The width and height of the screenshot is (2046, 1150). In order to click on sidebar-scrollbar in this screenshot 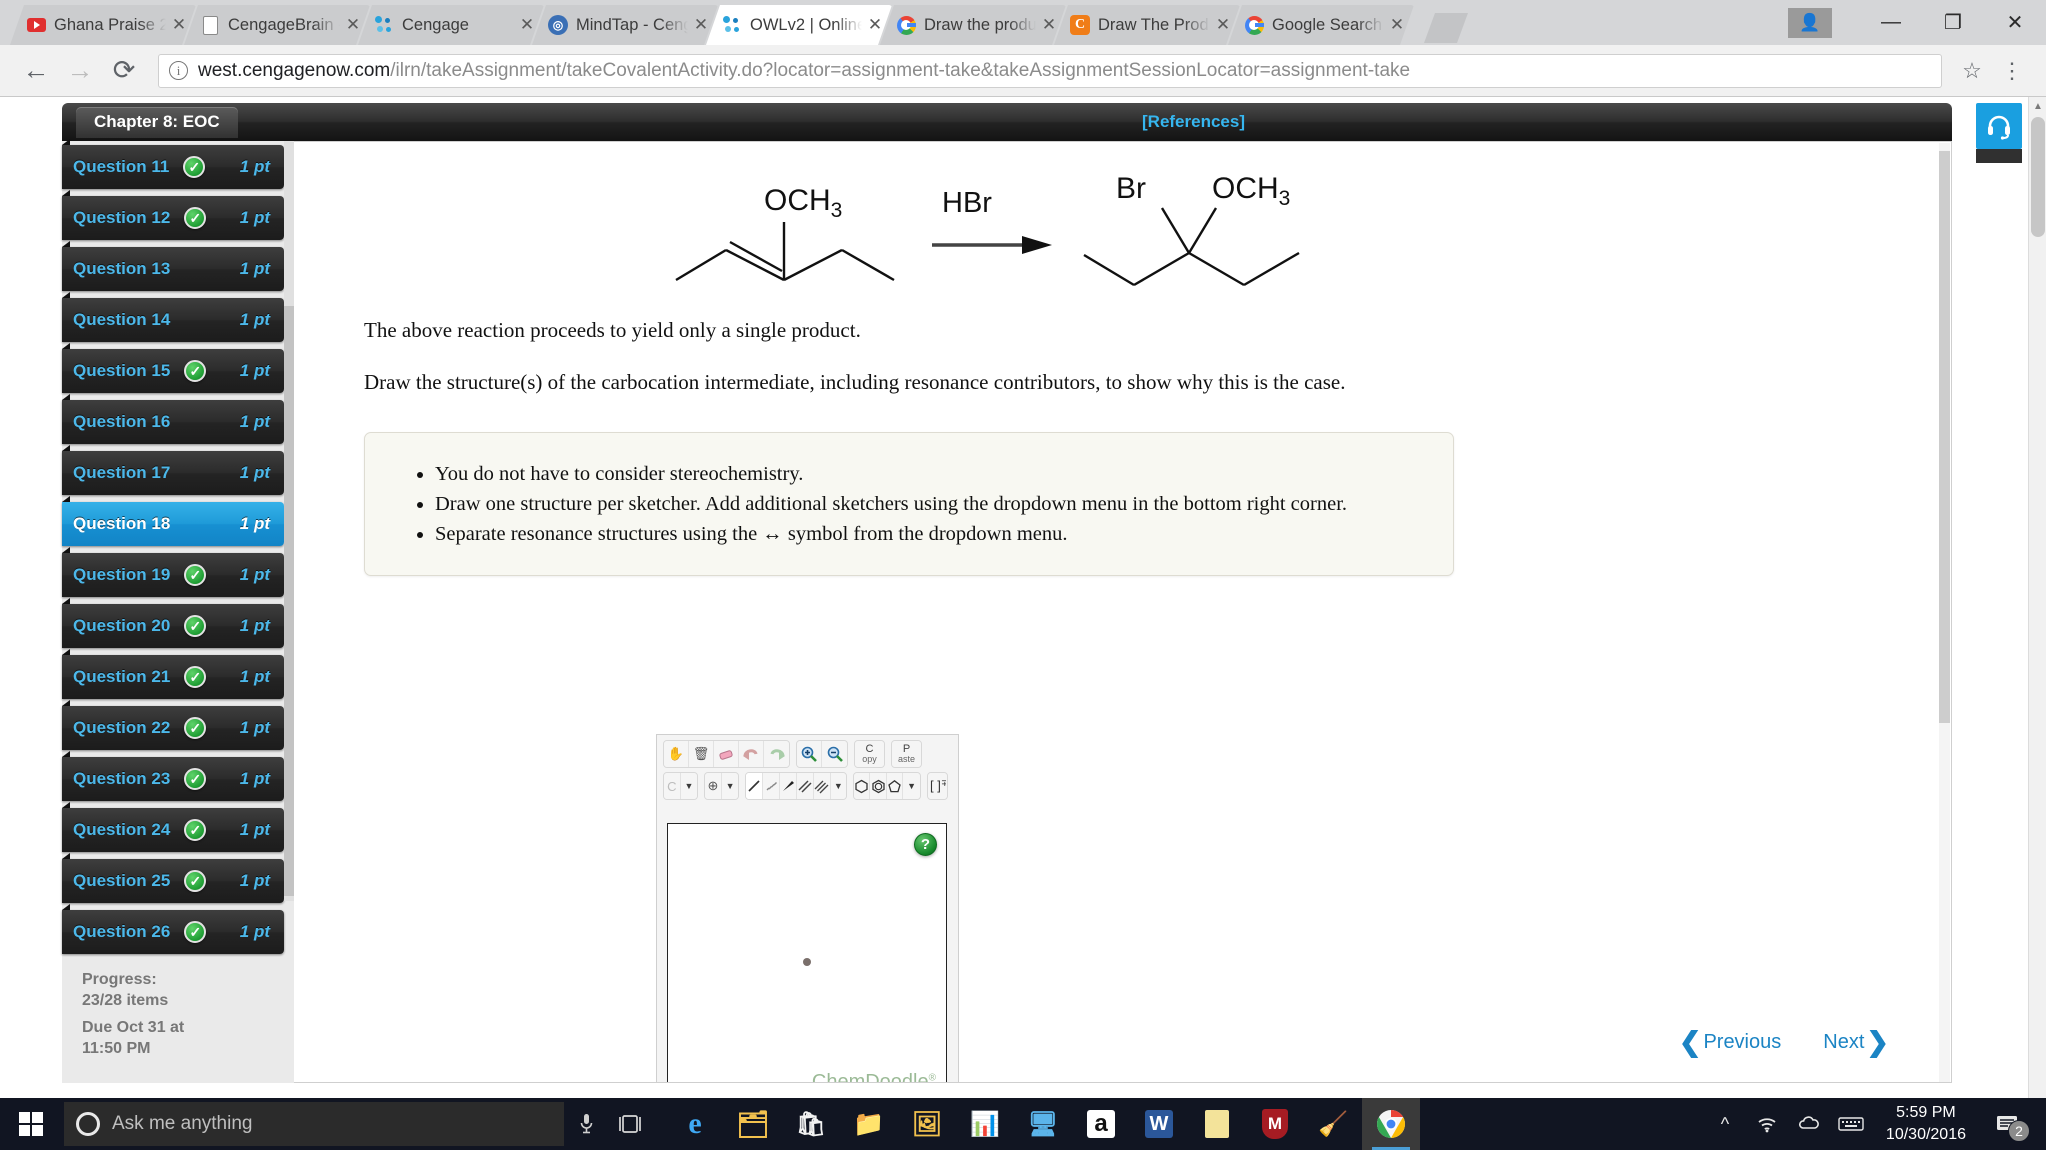, I will do `click(289, 521)`.